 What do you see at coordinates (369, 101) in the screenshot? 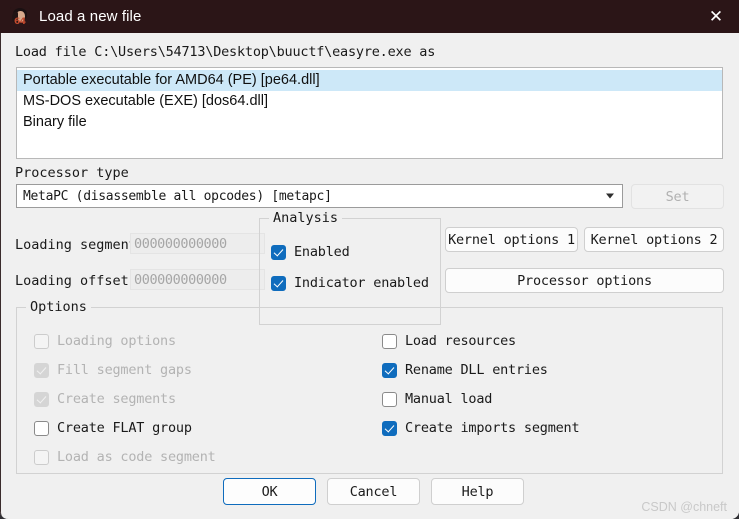
I see `list-item: MS-DOS executable (EXE) [dos64.dll]` at bounding box center [369, 101].